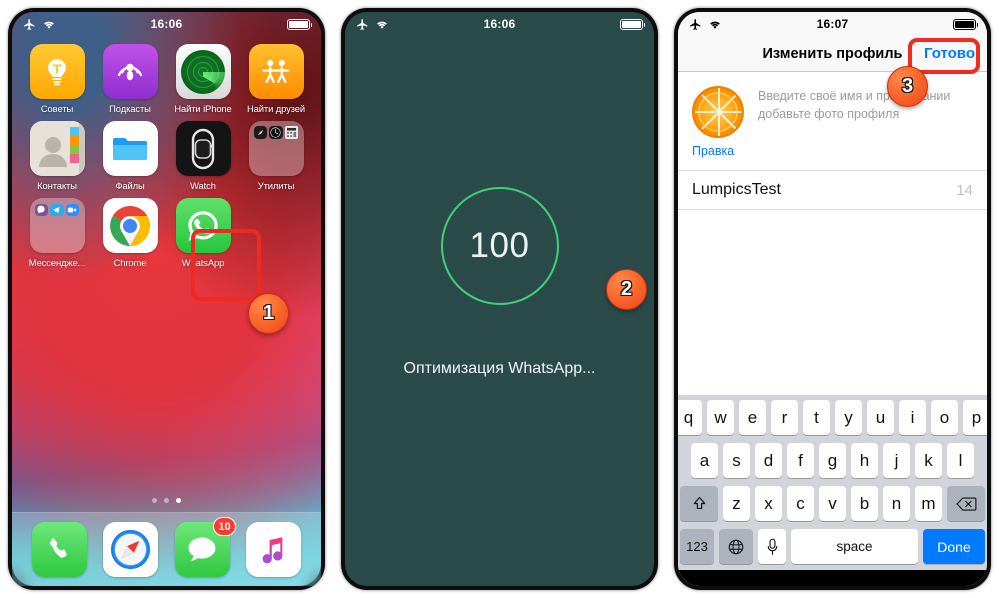  Describe the element at coordinates (864, 460) in the screenshot. I see `key-h: h` at that location.